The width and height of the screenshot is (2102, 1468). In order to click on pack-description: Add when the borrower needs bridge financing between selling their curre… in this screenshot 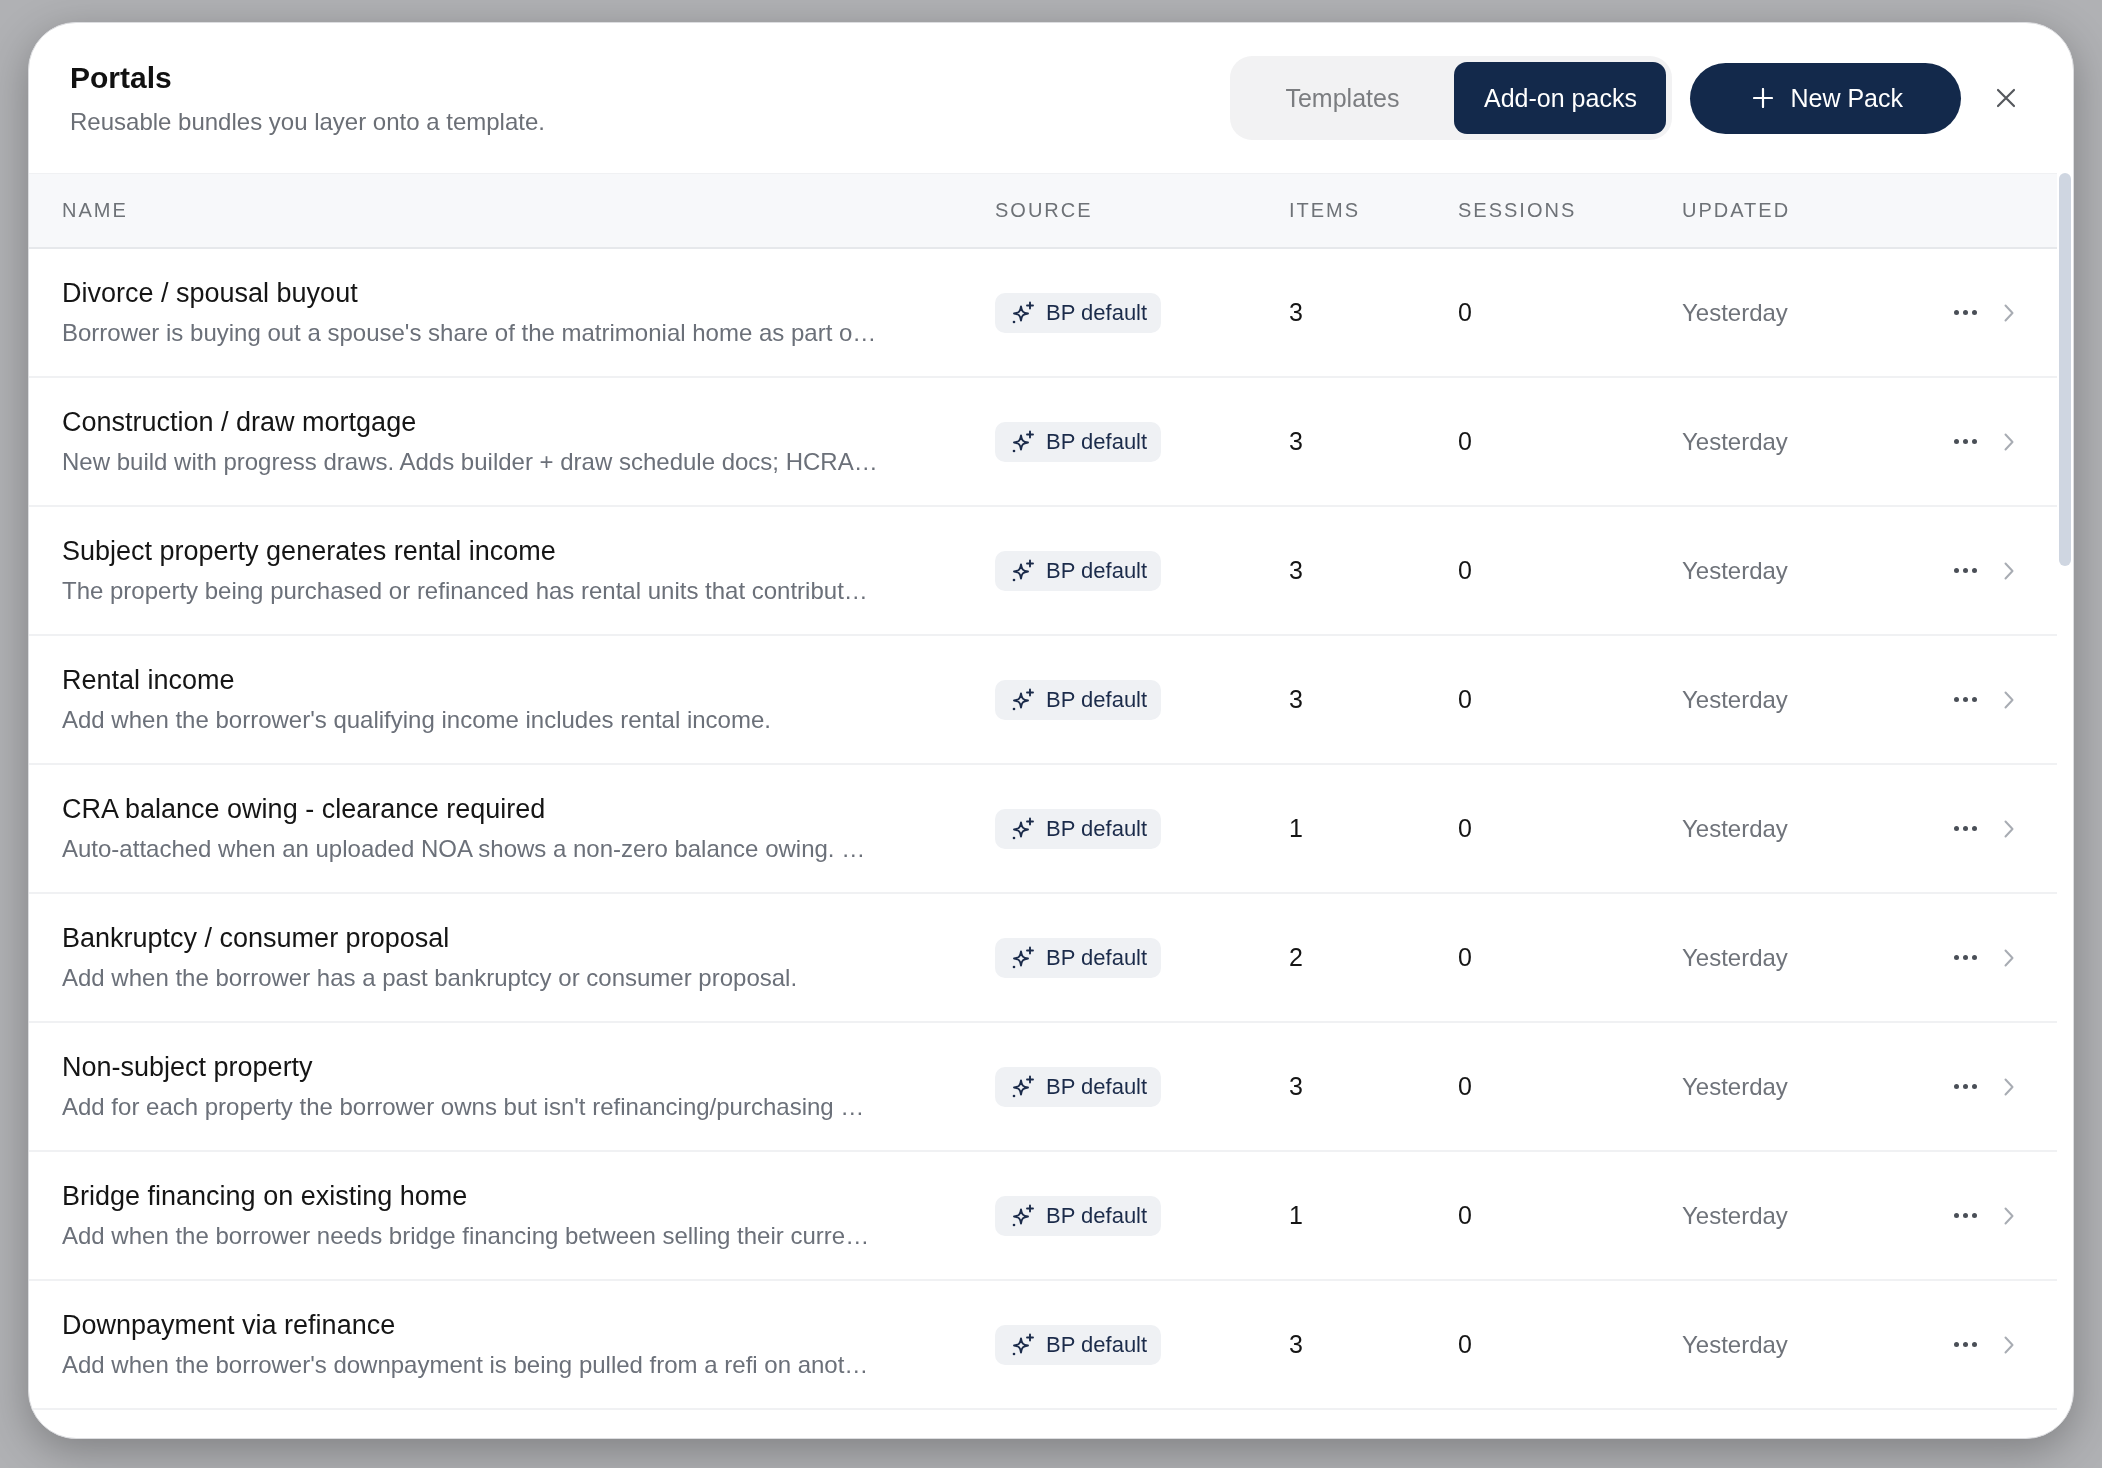, I will do `click(466, 1235)`.